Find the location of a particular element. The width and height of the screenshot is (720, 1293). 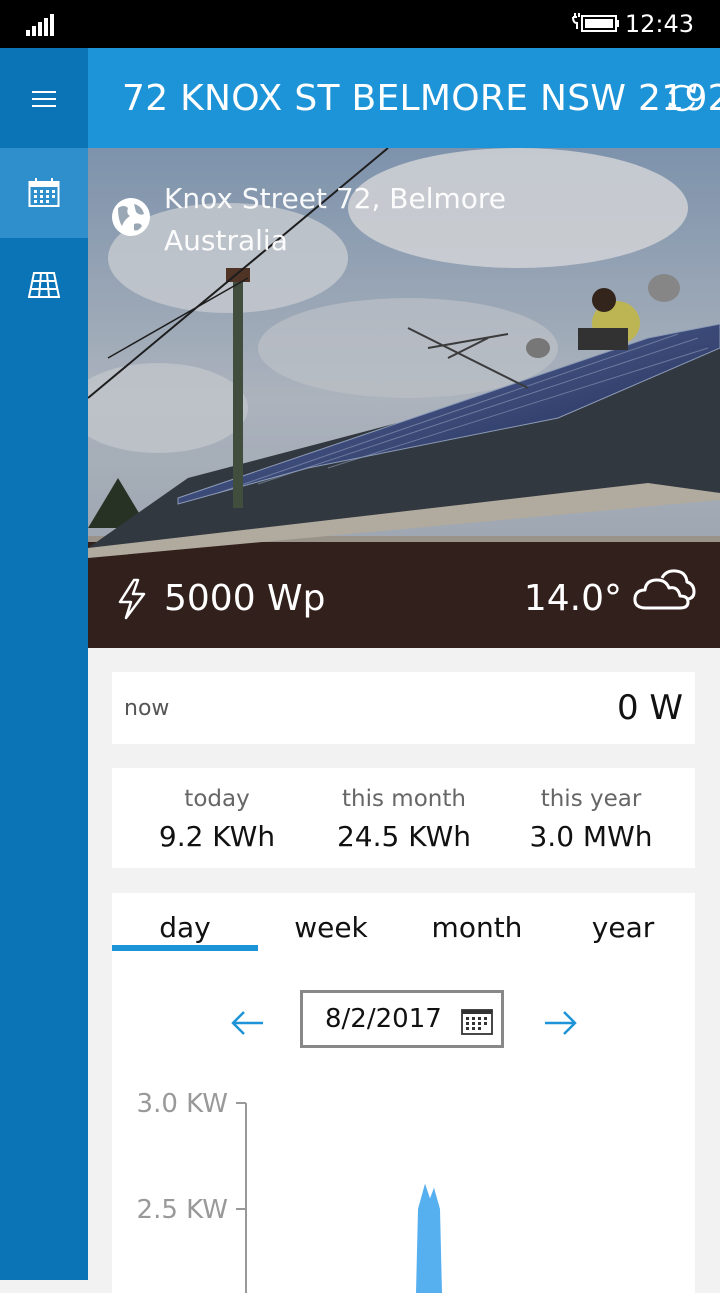

address-line-1: Knox Street 72, Belmore is located at coordinates (335, 198).